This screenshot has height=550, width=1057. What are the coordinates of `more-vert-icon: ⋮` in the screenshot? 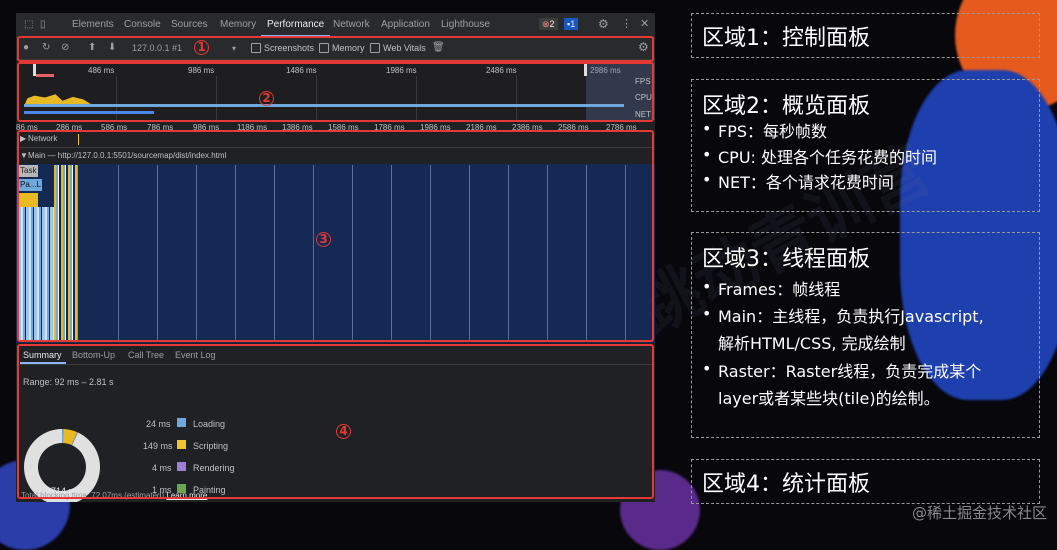 It's located at (626, 24).